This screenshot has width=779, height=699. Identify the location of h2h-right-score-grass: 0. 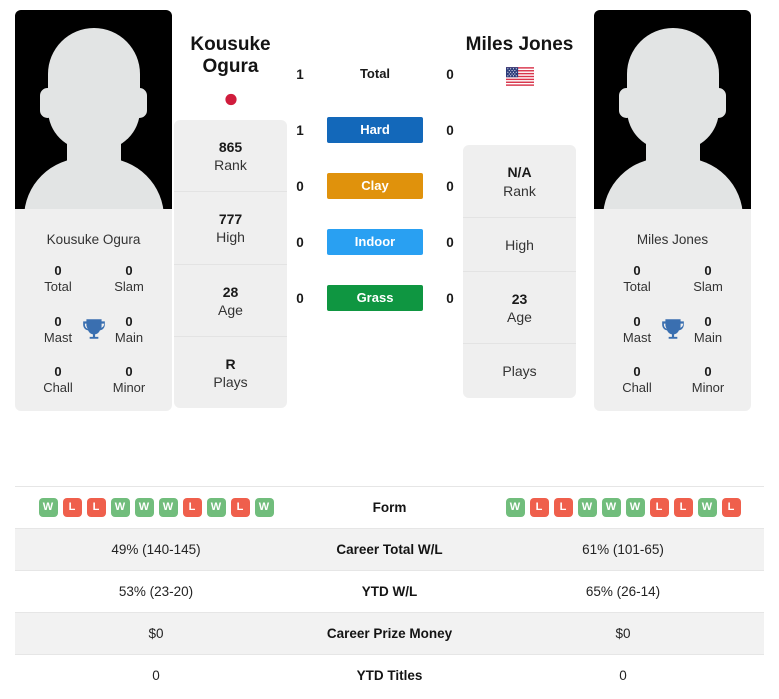
(450, 298).